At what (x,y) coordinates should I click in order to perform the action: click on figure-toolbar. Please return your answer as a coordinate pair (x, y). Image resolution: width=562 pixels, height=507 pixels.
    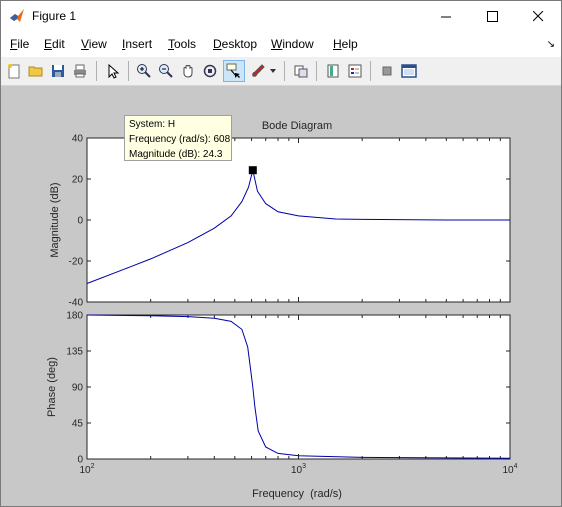
    Looking at the image, I should click on (281, 71).